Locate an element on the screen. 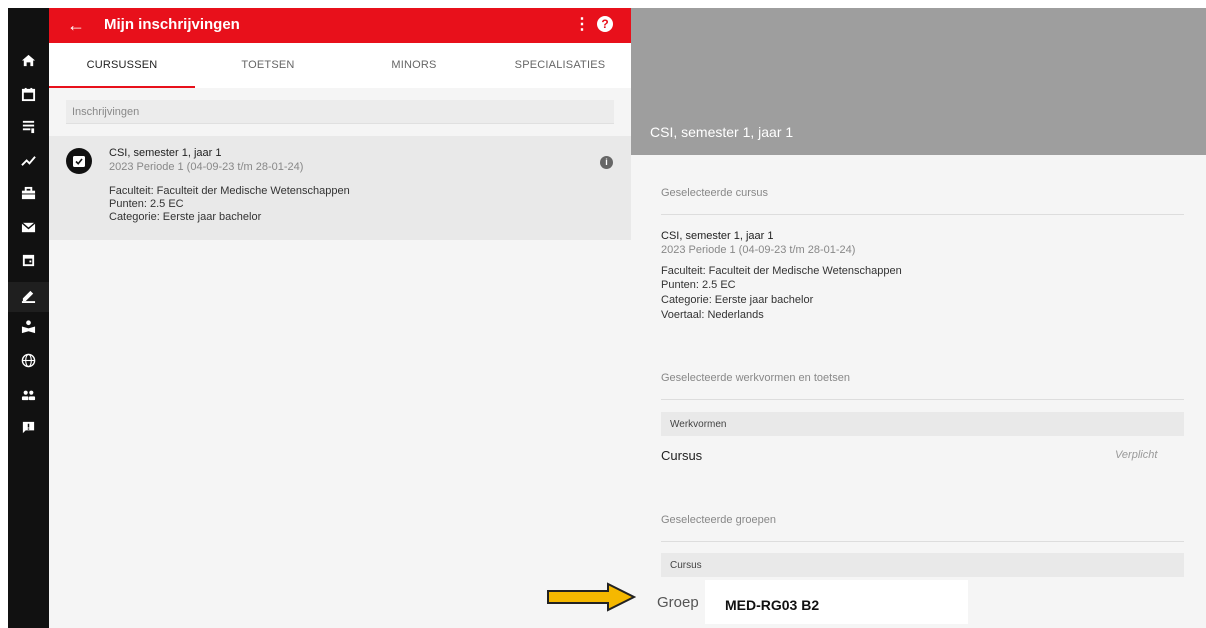 The image size is (1206, 628). course-category: Categorie: Eerste jaar bachelor is located at coordinates (737, 300).